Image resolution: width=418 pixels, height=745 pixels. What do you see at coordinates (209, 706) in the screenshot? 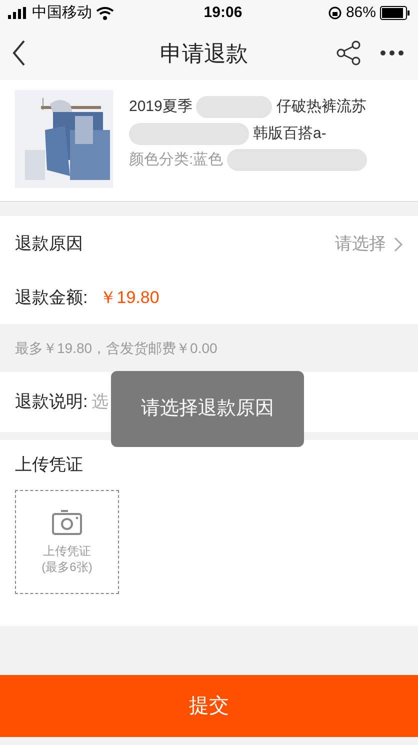
I see `submit-button: 提交` at bounding box center [209, 706].